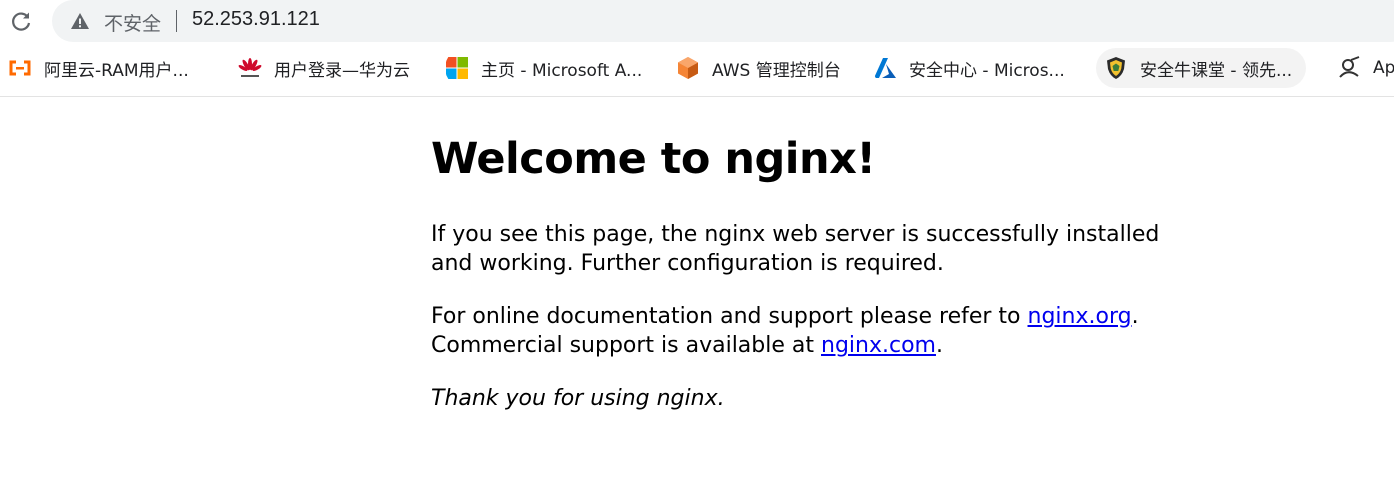 Image resolution: width=1394 pixels, height=490 pixels. What do you see at coordinates (688, 68) in the screenshot?
I see `aws-cube-icon` at bounding box center [688, 68].